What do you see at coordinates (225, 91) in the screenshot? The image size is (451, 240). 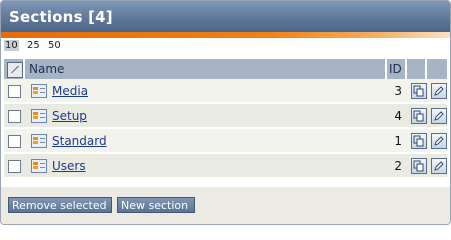 I see `table-row: Media 3` at bounding box center [225, 91].